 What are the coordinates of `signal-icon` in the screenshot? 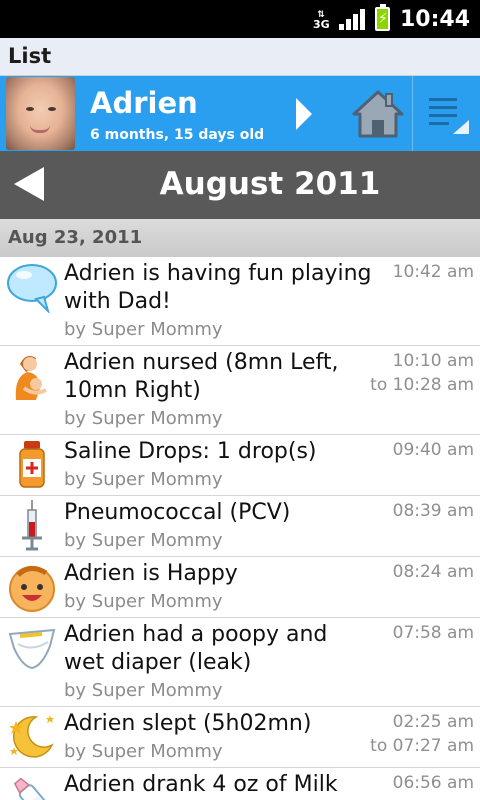 It's located at (351, 19).